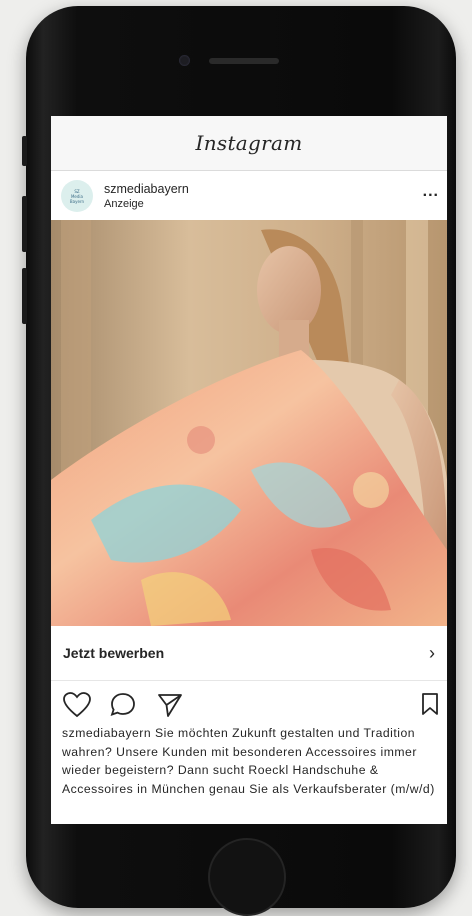 This screenshot has height=916, width=472. Describe the element at coordinates (432, 652) in the screenshot. I see `chevron-right-icon: ›` at that location.